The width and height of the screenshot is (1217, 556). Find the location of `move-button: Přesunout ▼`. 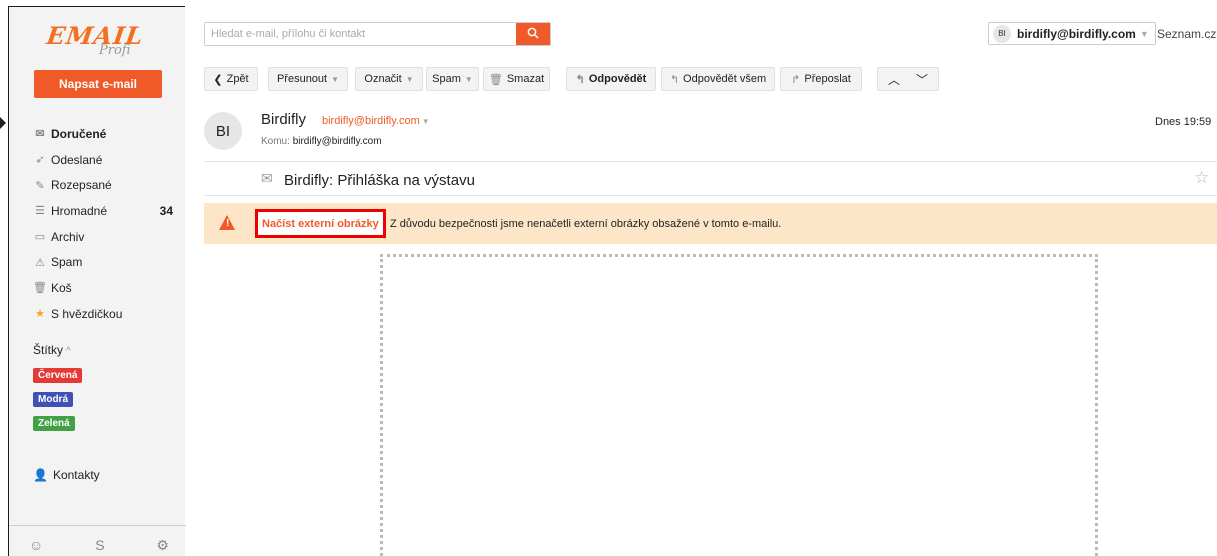

move-button: Přesunout ▼ is located at coordinates (308, 79).